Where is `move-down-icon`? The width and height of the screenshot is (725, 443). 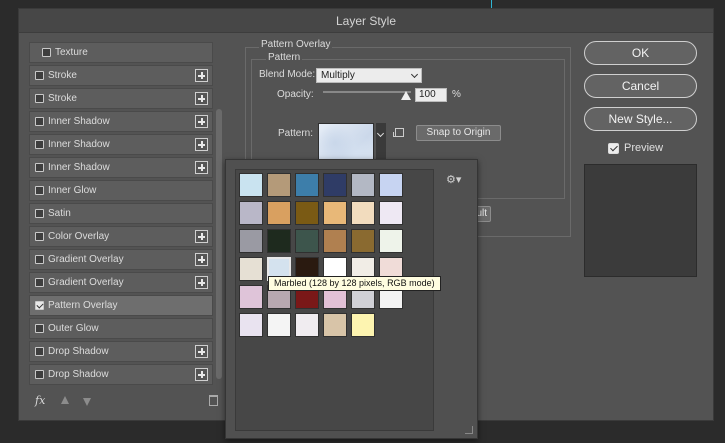
move-down-icon is located at coordinates (87, 402).